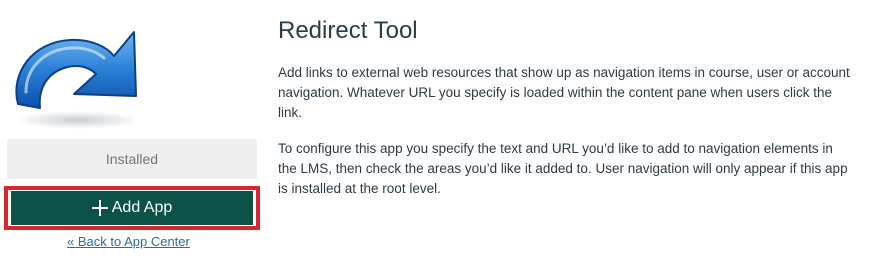 The image size is (872, 262). I want to click on add-app-label: Add App, so click(142, 207).